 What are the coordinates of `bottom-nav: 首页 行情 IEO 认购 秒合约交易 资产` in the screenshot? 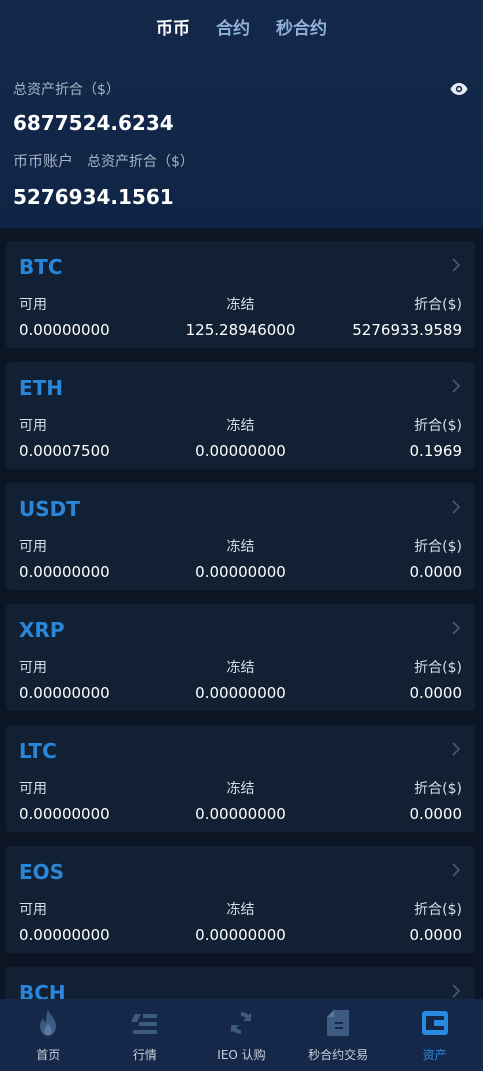 It's located at (241, 1035).